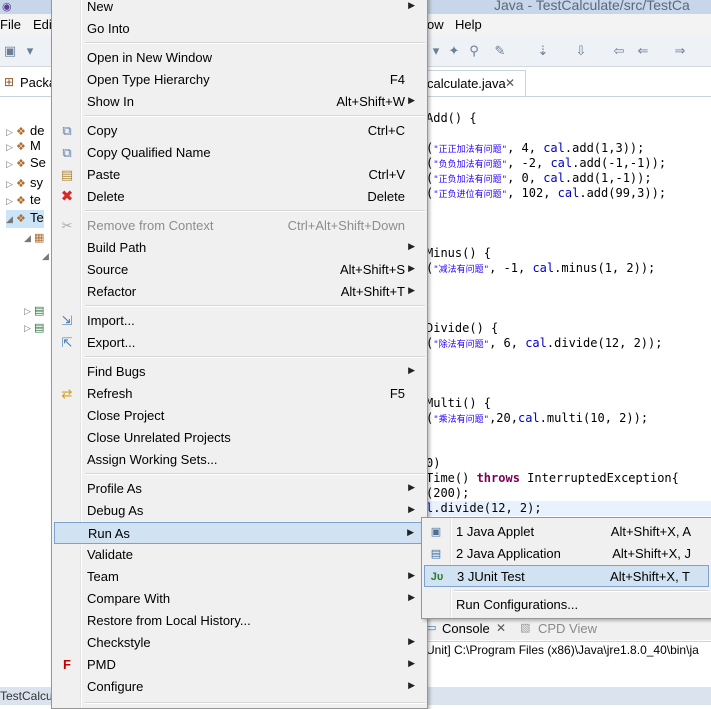 This screenshot has width=711, height=709. I want to click on code-line: Divide() {, so click(462, 328).